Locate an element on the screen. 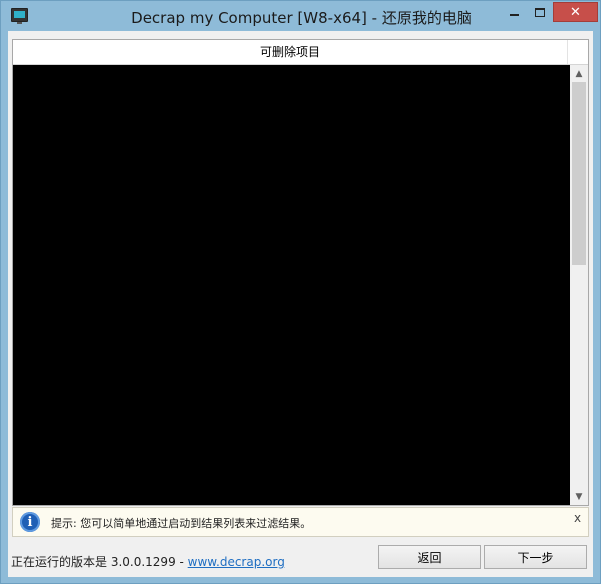  vertical-scrollbar: ▲ ▼ is located at coordinates (579, 285).